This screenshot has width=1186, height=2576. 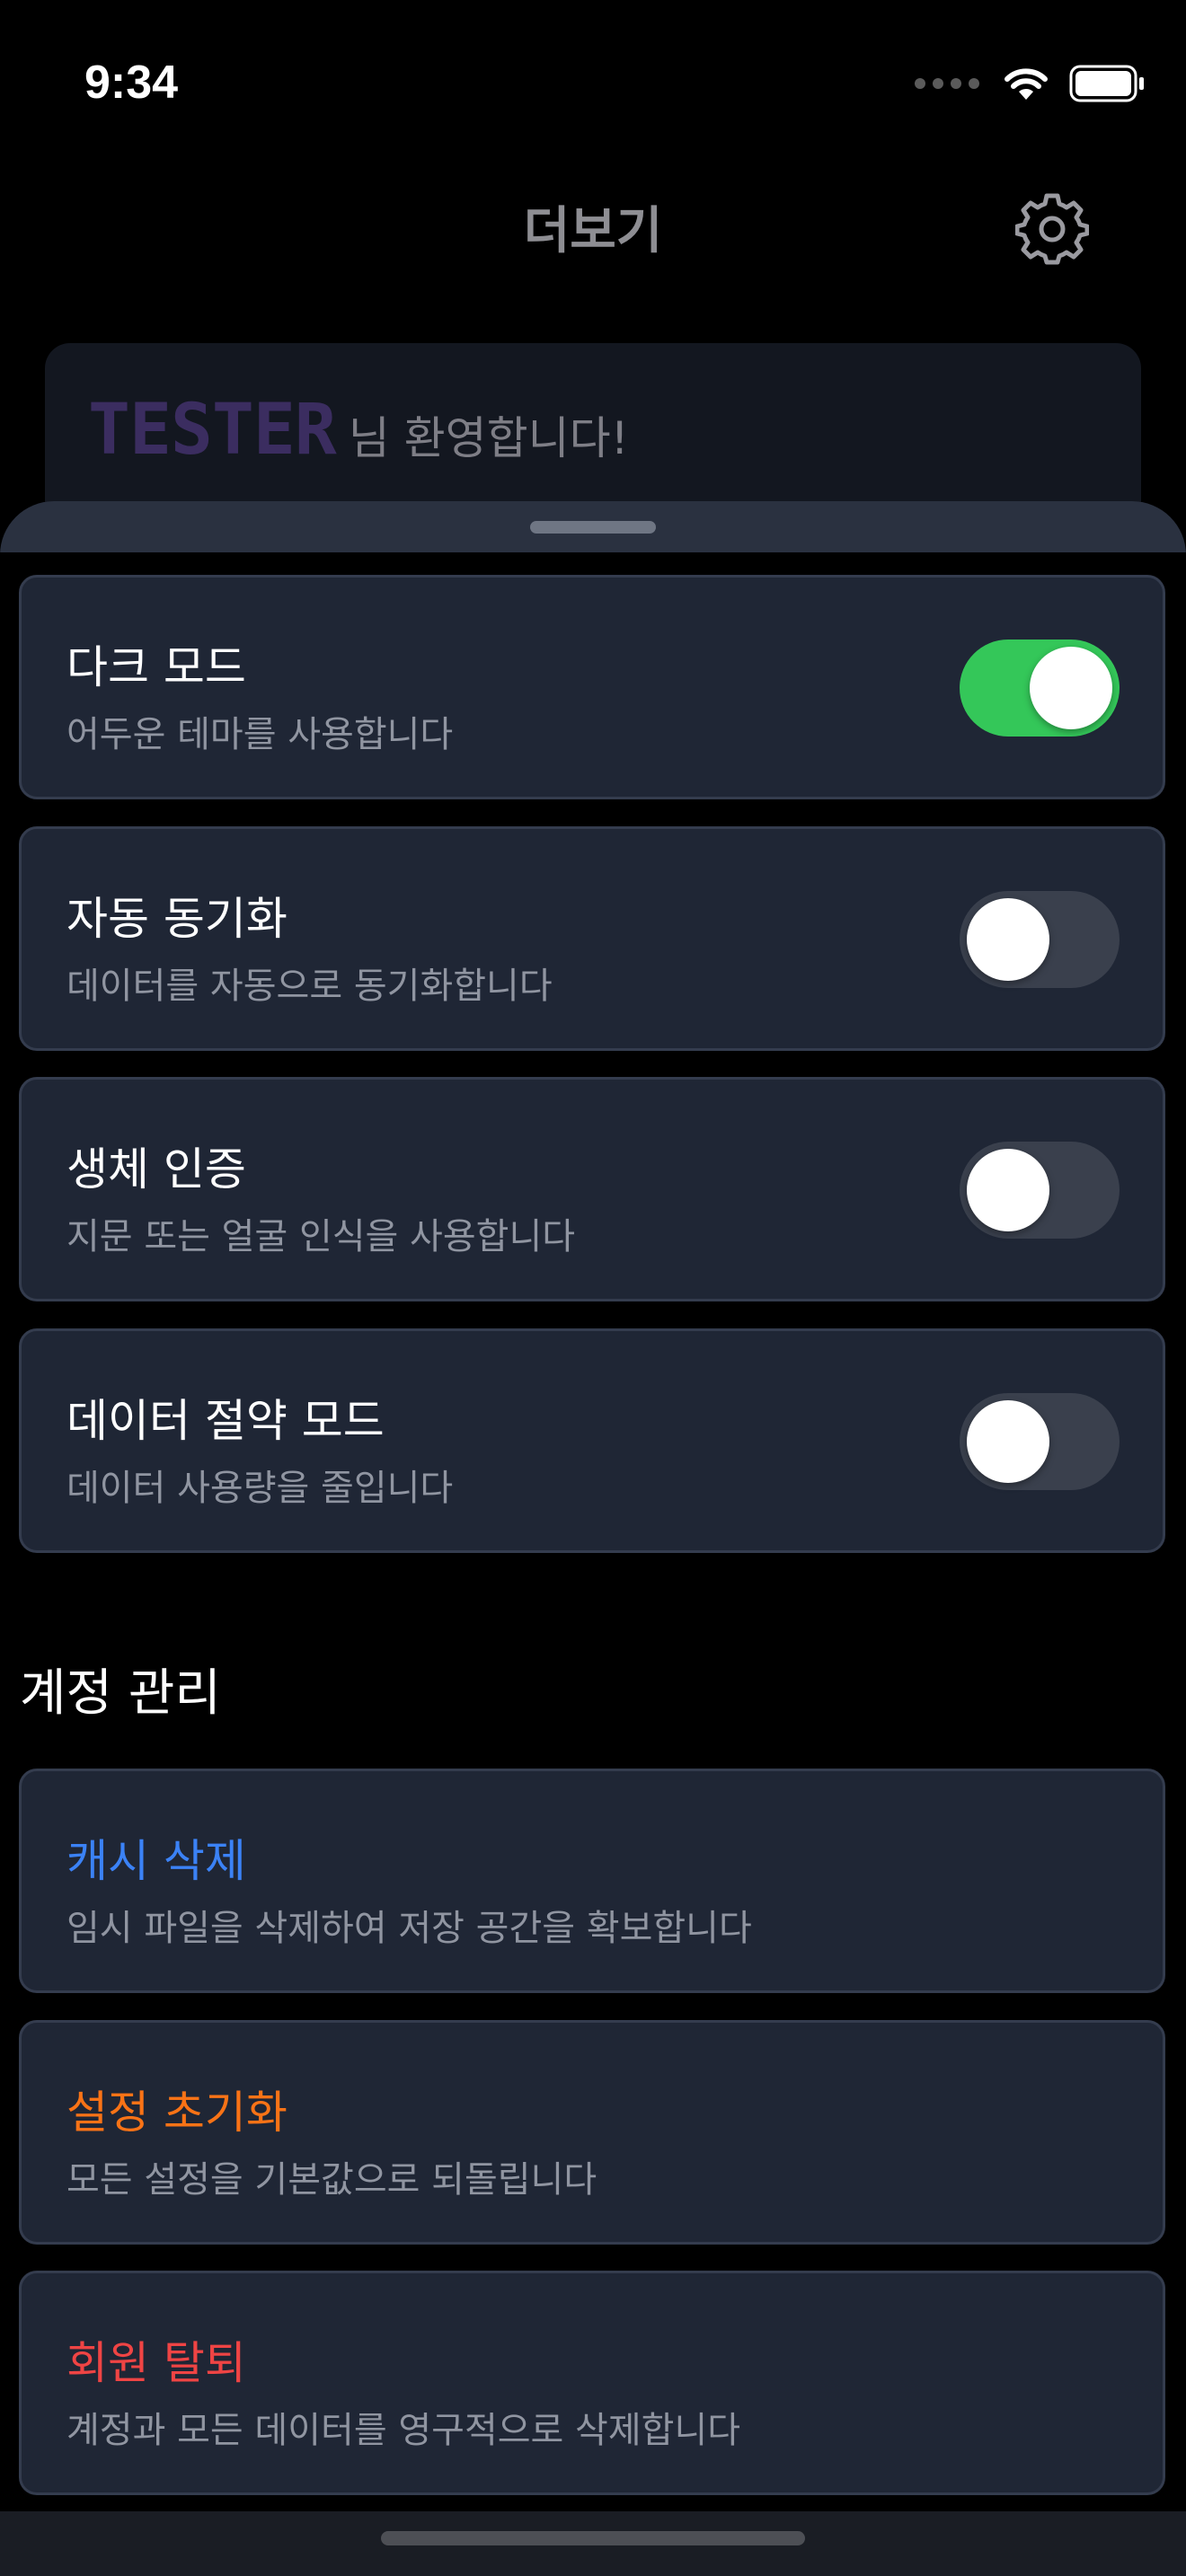 What do you see at coordinates (212, 430) in the screenshot?
I see `user-name: TESTER` at bounding box center [212, 430].